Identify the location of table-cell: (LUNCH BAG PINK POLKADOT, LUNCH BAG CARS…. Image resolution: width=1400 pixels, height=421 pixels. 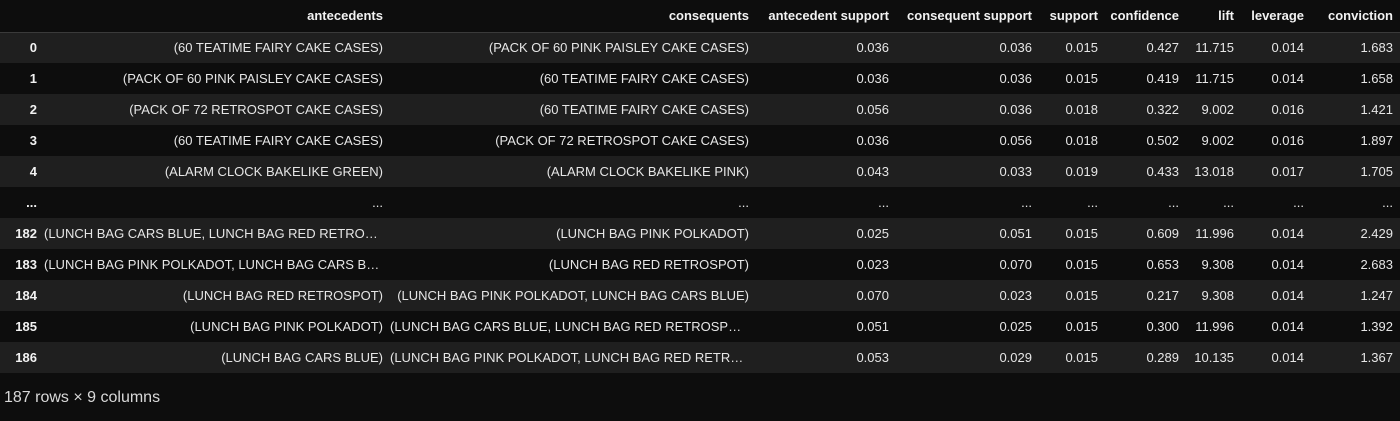
(573, 295).